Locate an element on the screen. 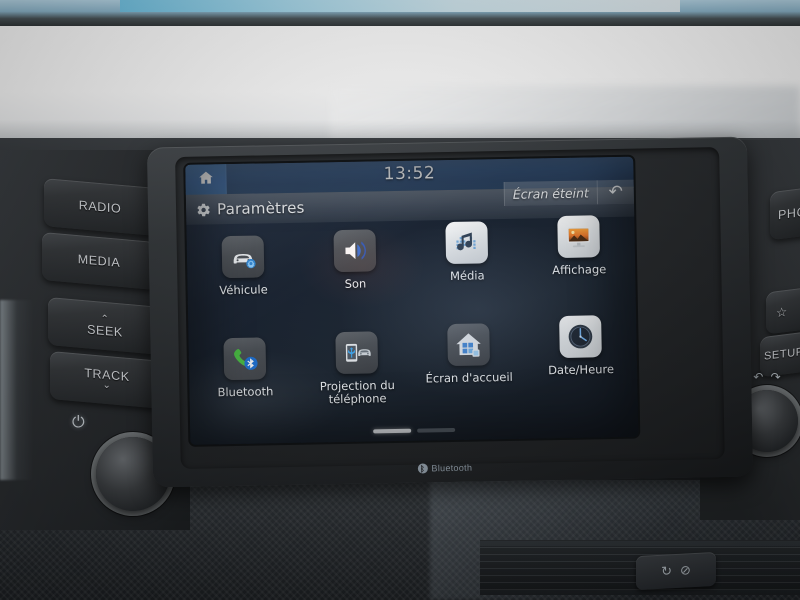 The image size is (800, 600). display-monitor-icon is located at coordinates (579, 237).